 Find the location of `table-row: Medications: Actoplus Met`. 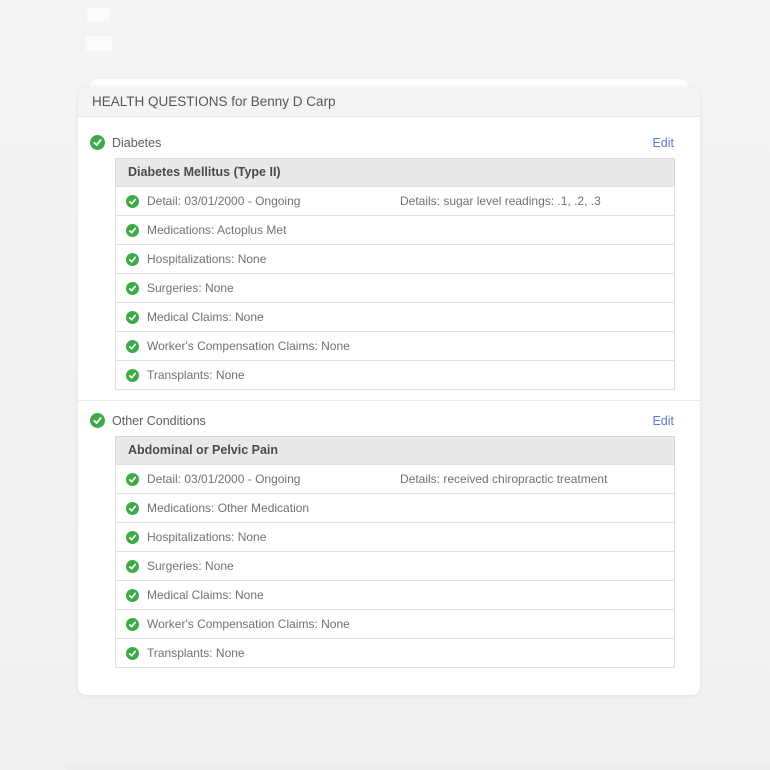

table-row: Medications: Actoplus Met is located at coordinates (395, 230).